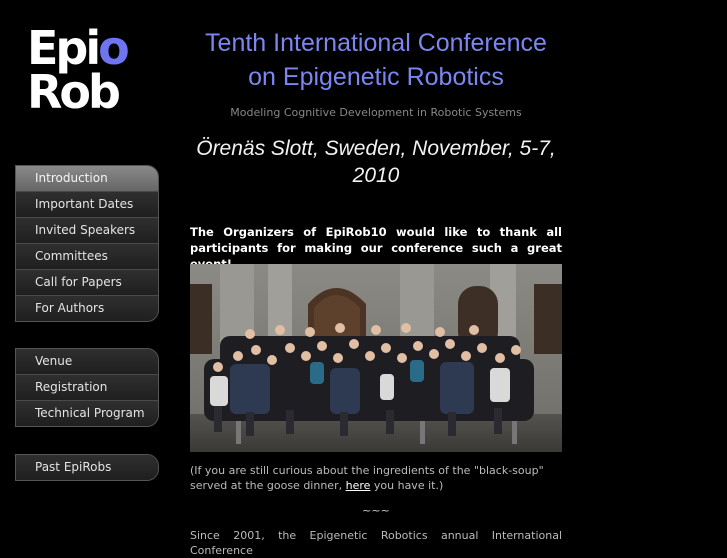  Describe the element at coordinates (87, 413) in the screenshot. I see `nav-item-technical-program: Technical Program` at that location.